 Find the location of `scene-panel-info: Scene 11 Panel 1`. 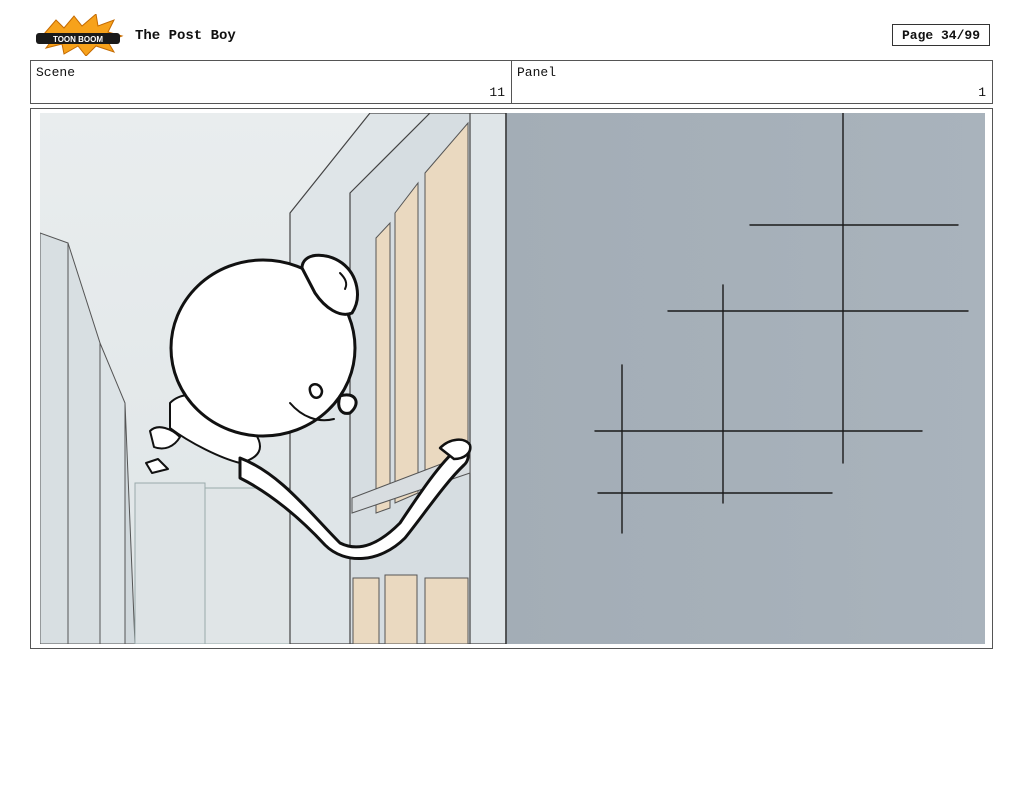

scene-panel-info: Scene 11 Panel 1 is located at coordinates (511, 82).